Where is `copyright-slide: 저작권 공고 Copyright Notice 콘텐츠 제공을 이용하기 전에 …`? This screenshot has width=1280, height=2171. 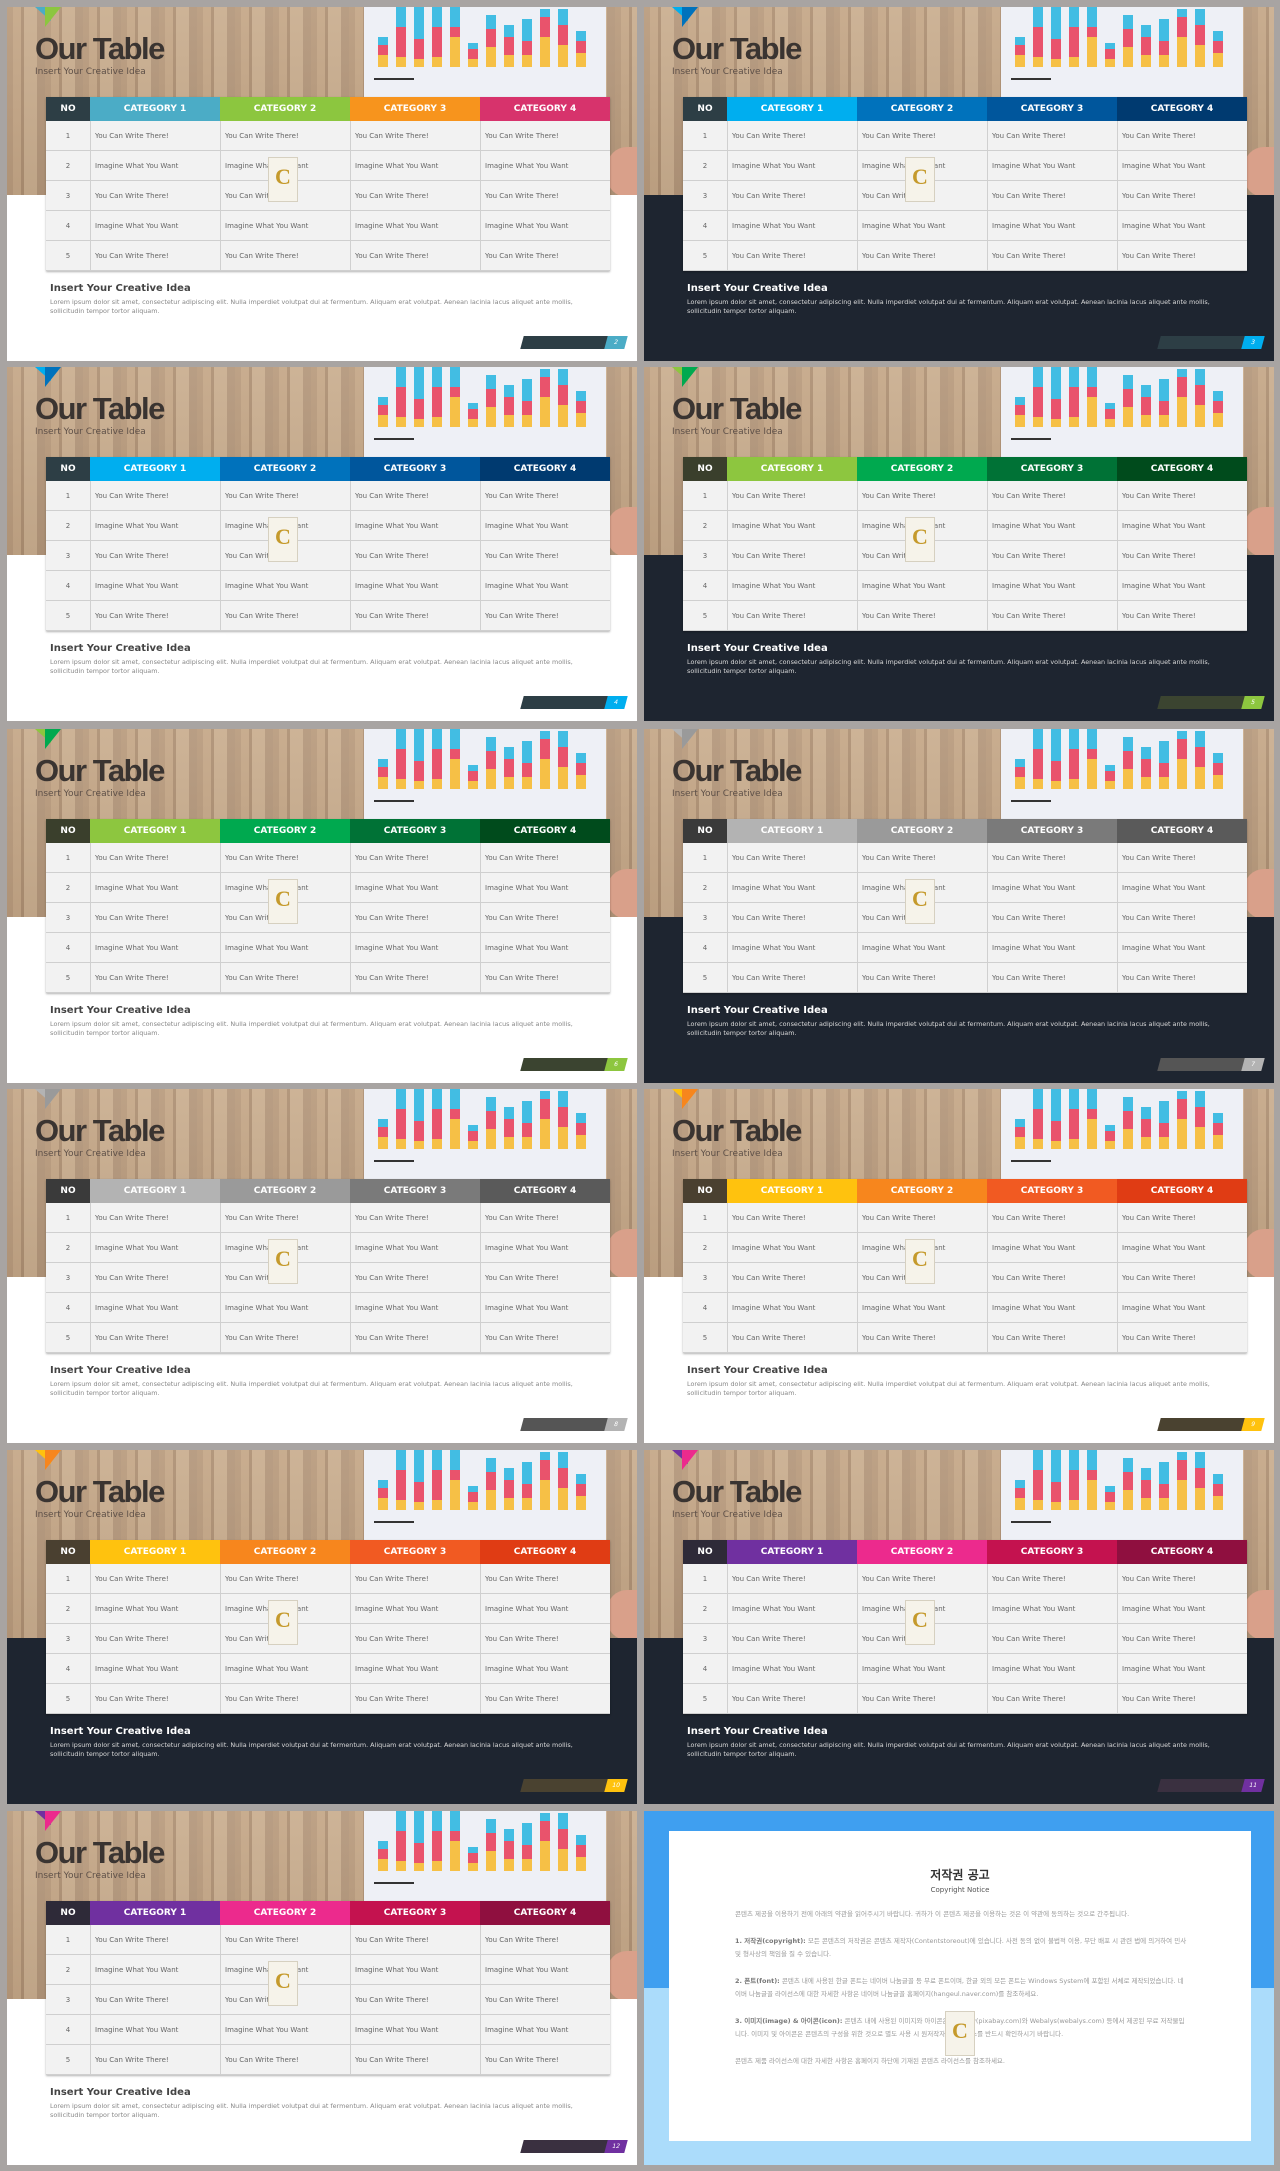
copyright-slide: 저작권 공고 Copyright Notice 콘텐츠 제공을 이용하기 전에 … is located at coordinates (959, 1988).